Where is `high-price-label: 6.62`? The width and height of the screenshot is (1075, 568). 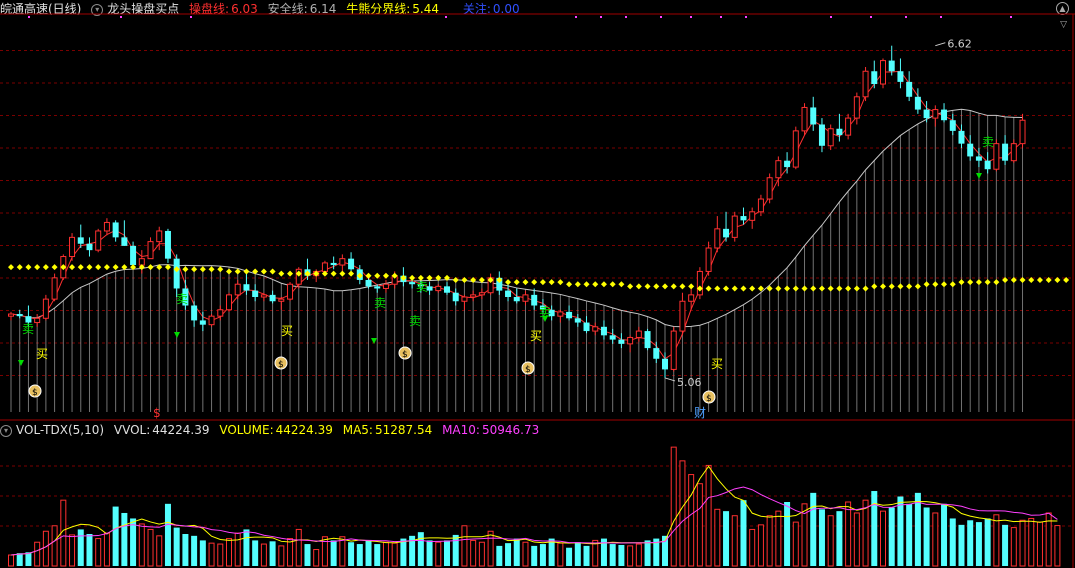 high-price-label: 6.62 is located at coordinates (959, 44).